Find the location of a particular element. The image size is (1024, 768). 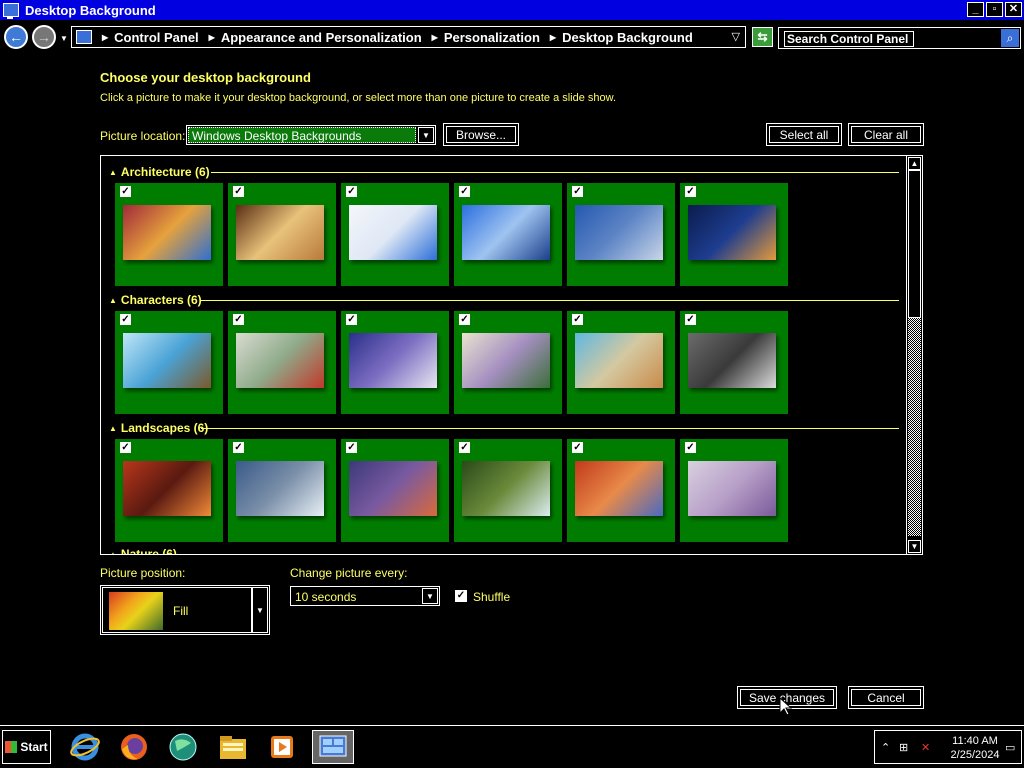

back-arrow-icon: ← is located at coordinates (16, 37).